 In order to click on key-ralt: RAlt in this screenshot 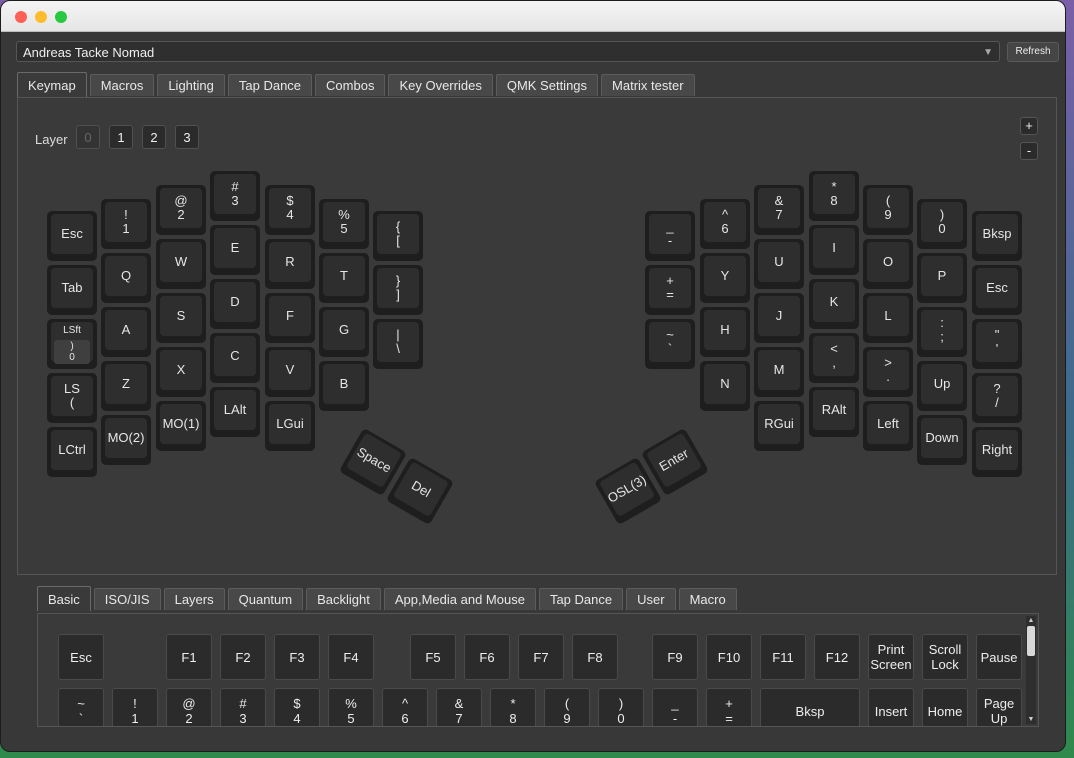, I will do `click(834, 412)`.